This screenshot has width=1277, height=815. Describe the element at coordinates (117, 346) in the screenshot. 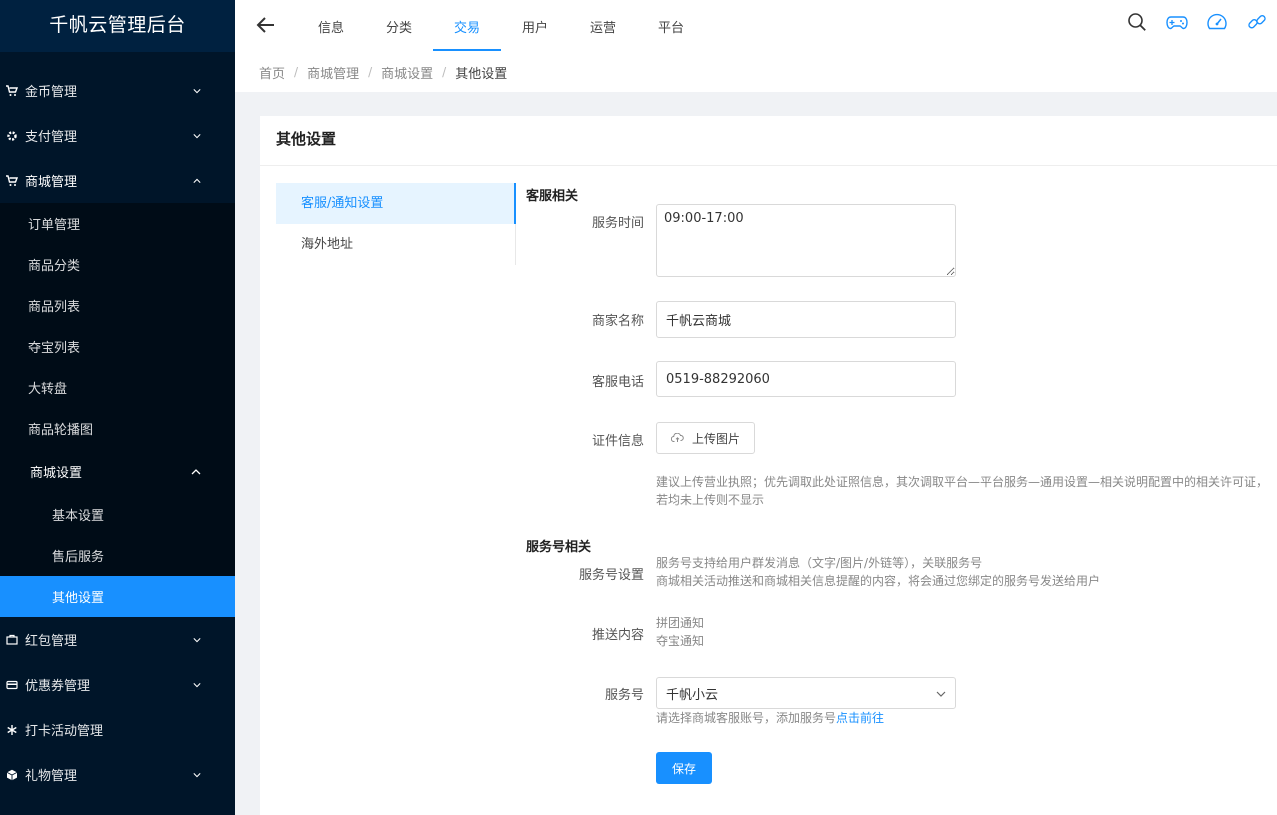

I see `sidebar-subitem-treasure: 夺宝列表` at that location.